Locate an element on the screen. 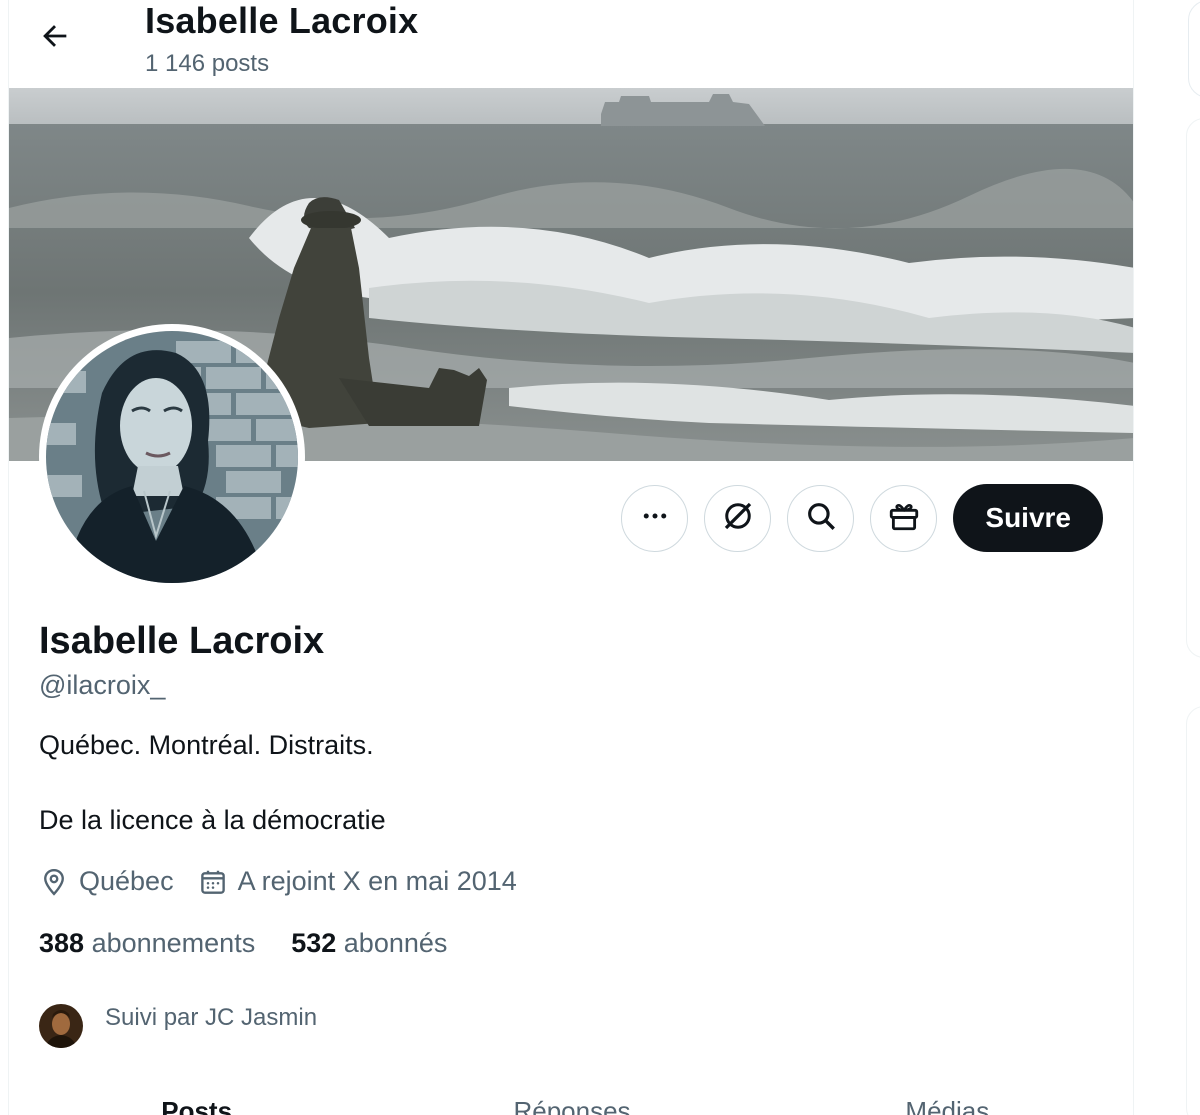 The image size is (1200, 1115). more-button is located at coordinates (655, 518).